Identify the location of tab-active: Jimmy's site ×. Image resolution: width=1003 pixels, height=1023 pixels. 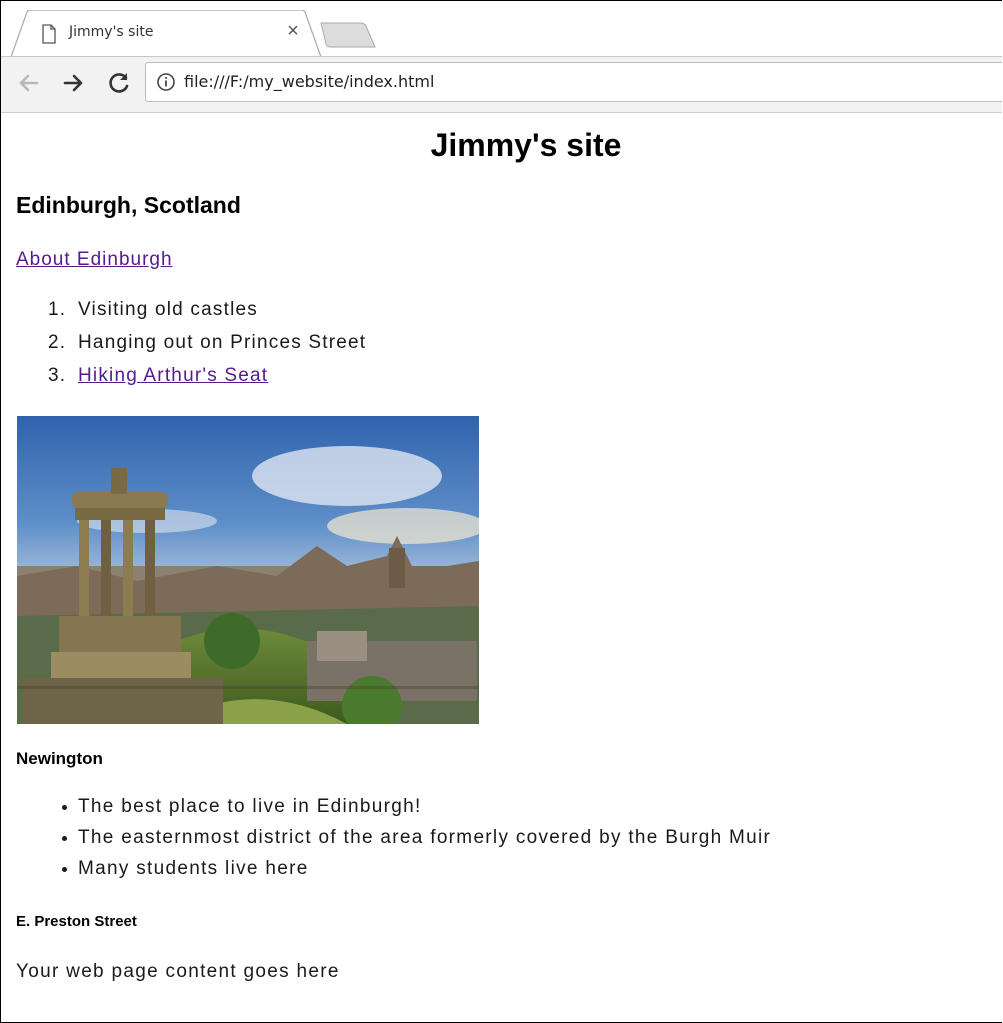
(166, 33).